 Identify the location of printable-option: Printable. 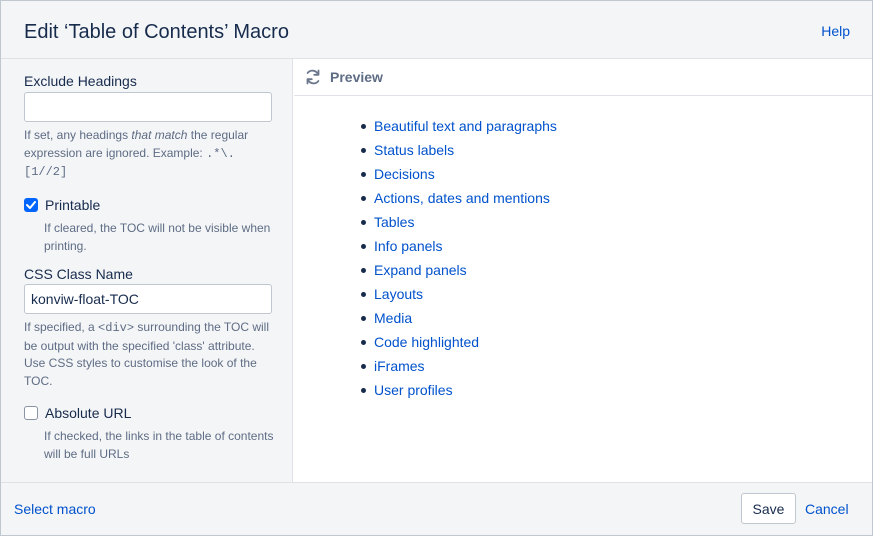
(62, 205).